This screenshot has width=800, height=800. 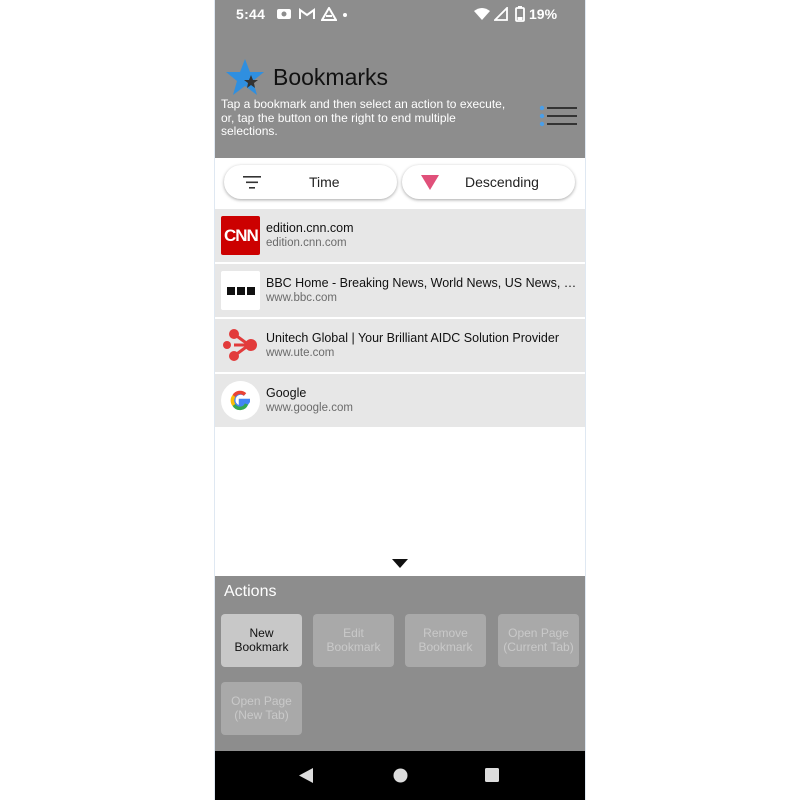 What do you see at coordinates (400, 235) in the screenshot?
I see `bookmark-item: CNN edition.cnn.com edition.cnn.com` at bounding box center [400, 235].